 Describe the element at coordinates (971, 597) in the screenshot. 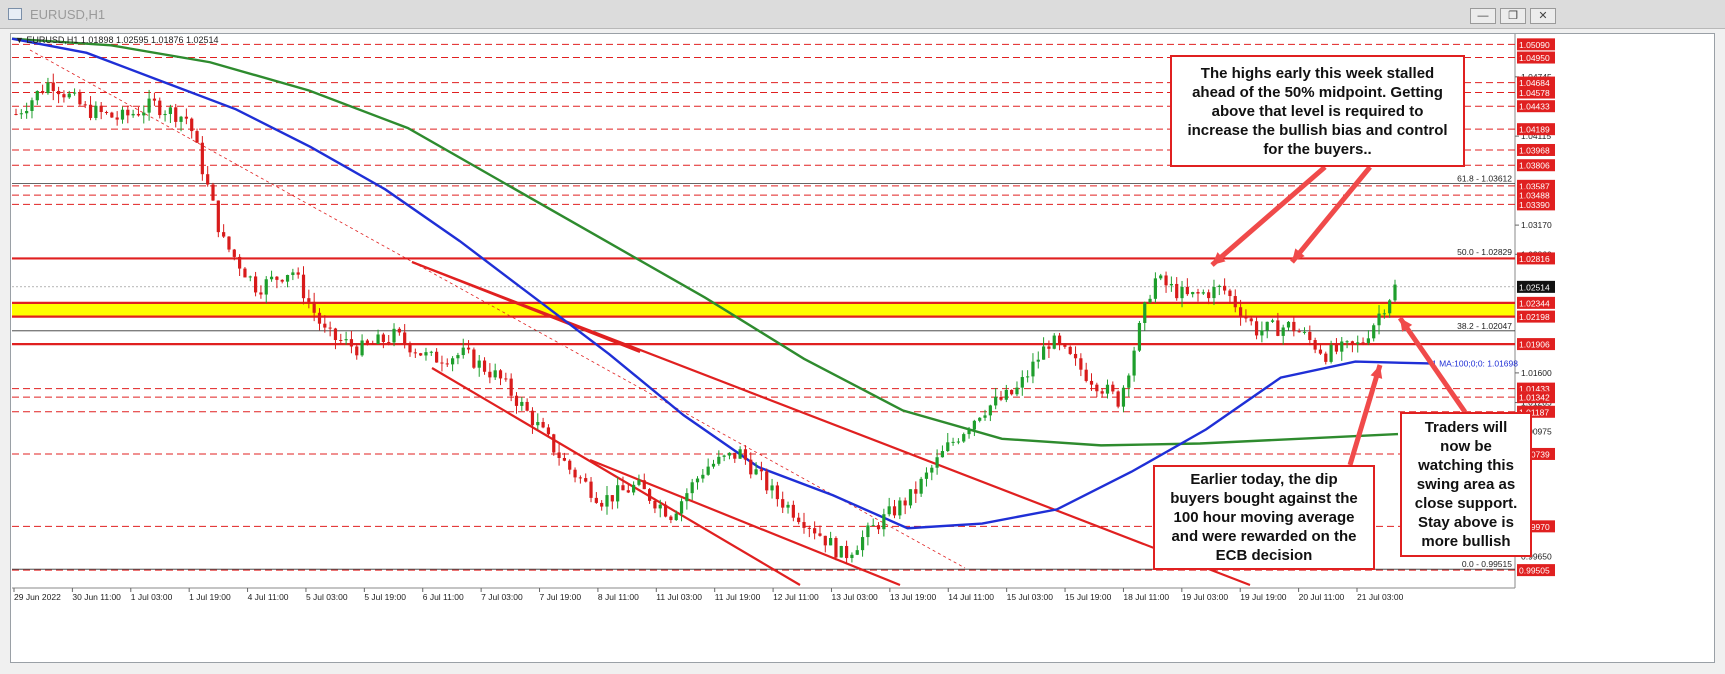

I see `x-tick-label: 14 Jul 11:00` at that location.